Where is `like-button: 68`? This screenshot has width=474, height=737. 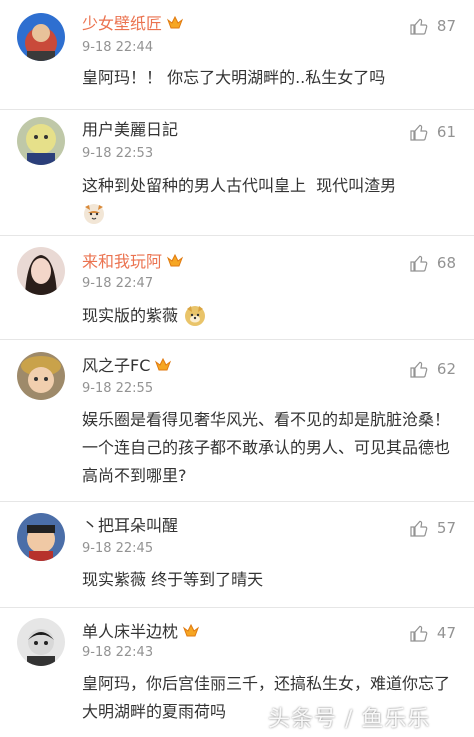 like-button: 68 is located at coordinates (432, 263).